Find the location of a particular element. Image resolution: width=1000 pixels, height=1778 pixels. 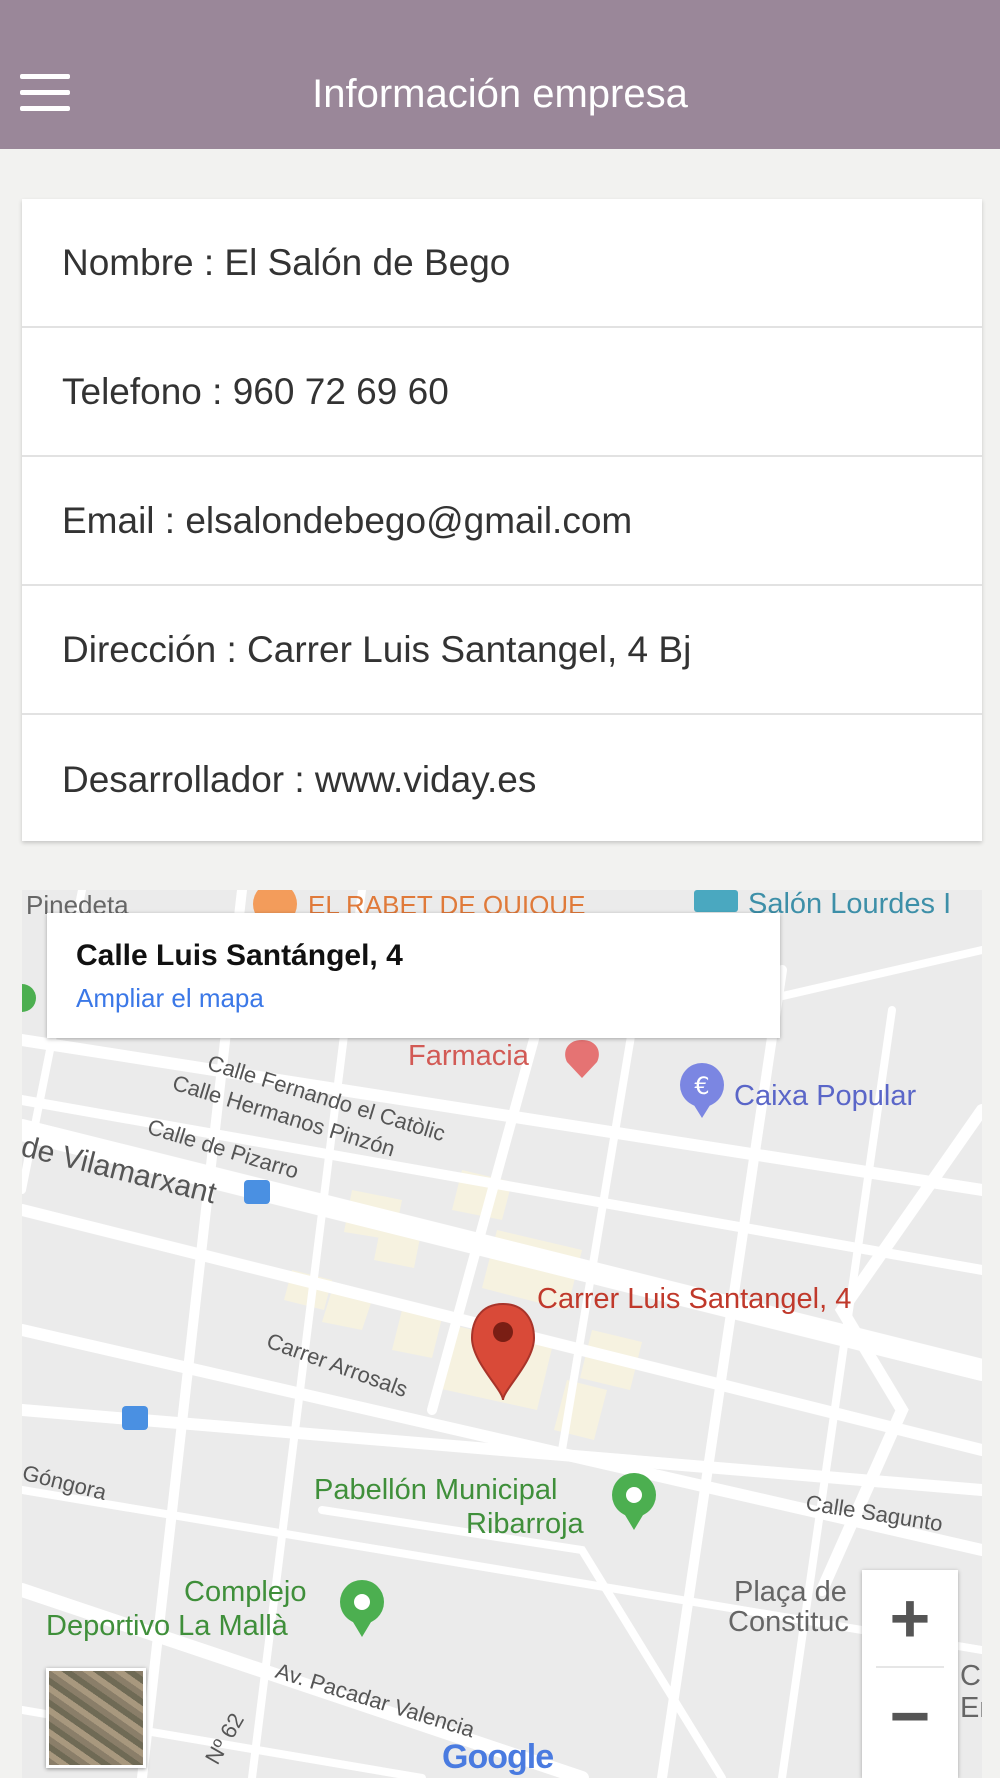

zoom-out-button: − is located at coordinates (910, 1716).